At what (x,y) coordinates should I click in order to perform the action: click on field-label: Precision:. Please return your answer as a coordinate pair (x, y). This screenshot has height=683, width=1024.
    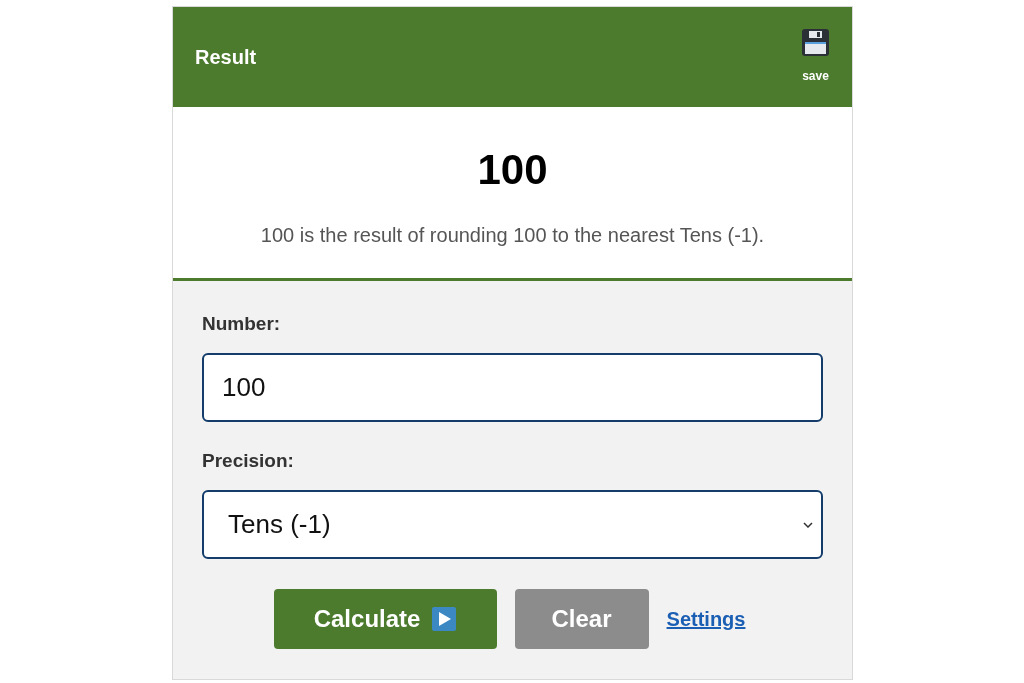
    Looking at the image, I should click on (248, 460).